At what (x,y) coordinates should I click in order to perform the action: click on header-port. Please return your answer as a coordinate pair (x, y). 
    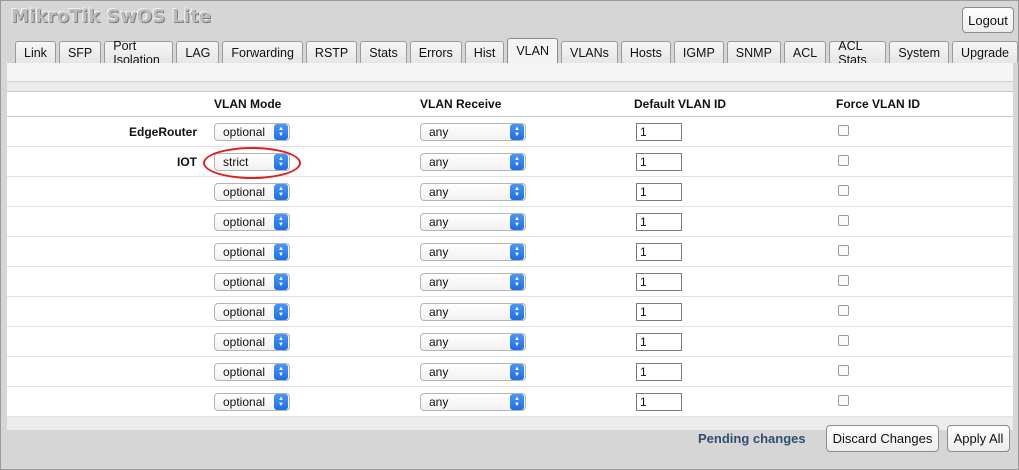
    Looking at the image, I should click on (108, 104).